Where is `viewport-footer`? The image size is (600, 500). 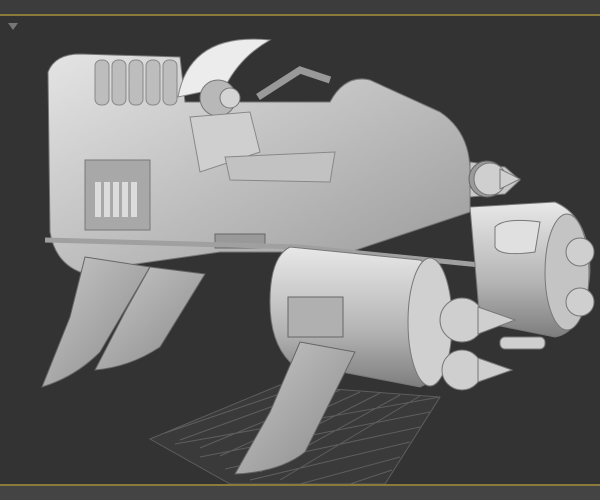
viewport-footer is located at coordinates (300, 493).